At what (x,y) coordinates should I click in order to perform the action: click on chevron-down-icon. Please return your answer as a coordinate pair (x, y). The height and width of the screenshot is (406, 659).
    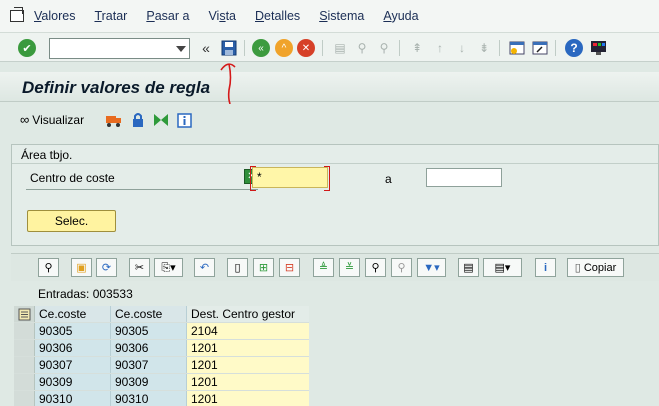
    Looking at the image, I should click on (181, 49).